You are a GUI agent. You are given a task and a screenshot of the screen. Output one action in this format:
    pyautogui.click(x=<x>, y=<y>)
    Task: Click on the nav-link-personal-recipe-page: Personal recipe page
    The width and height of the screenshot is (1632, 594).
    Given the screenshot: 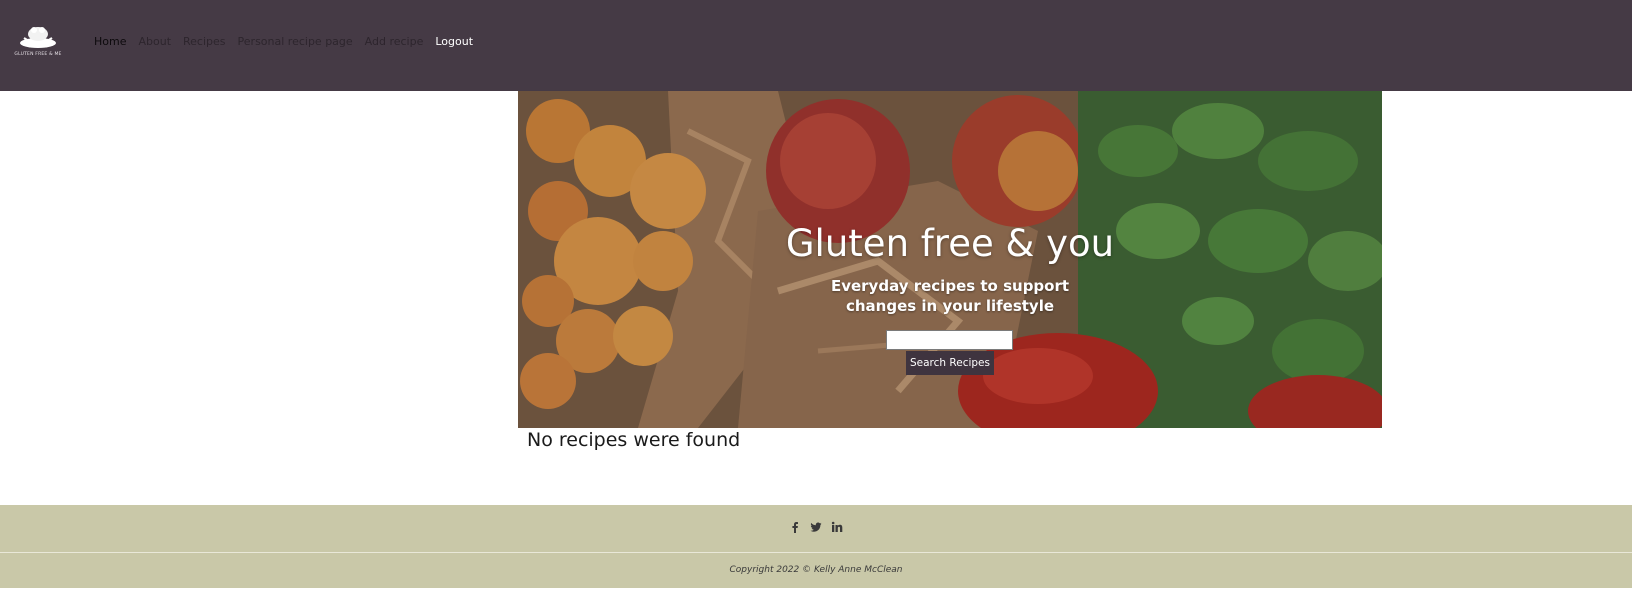 What is the action you would take?
    pyautogui.click(x=295, y=41)
    